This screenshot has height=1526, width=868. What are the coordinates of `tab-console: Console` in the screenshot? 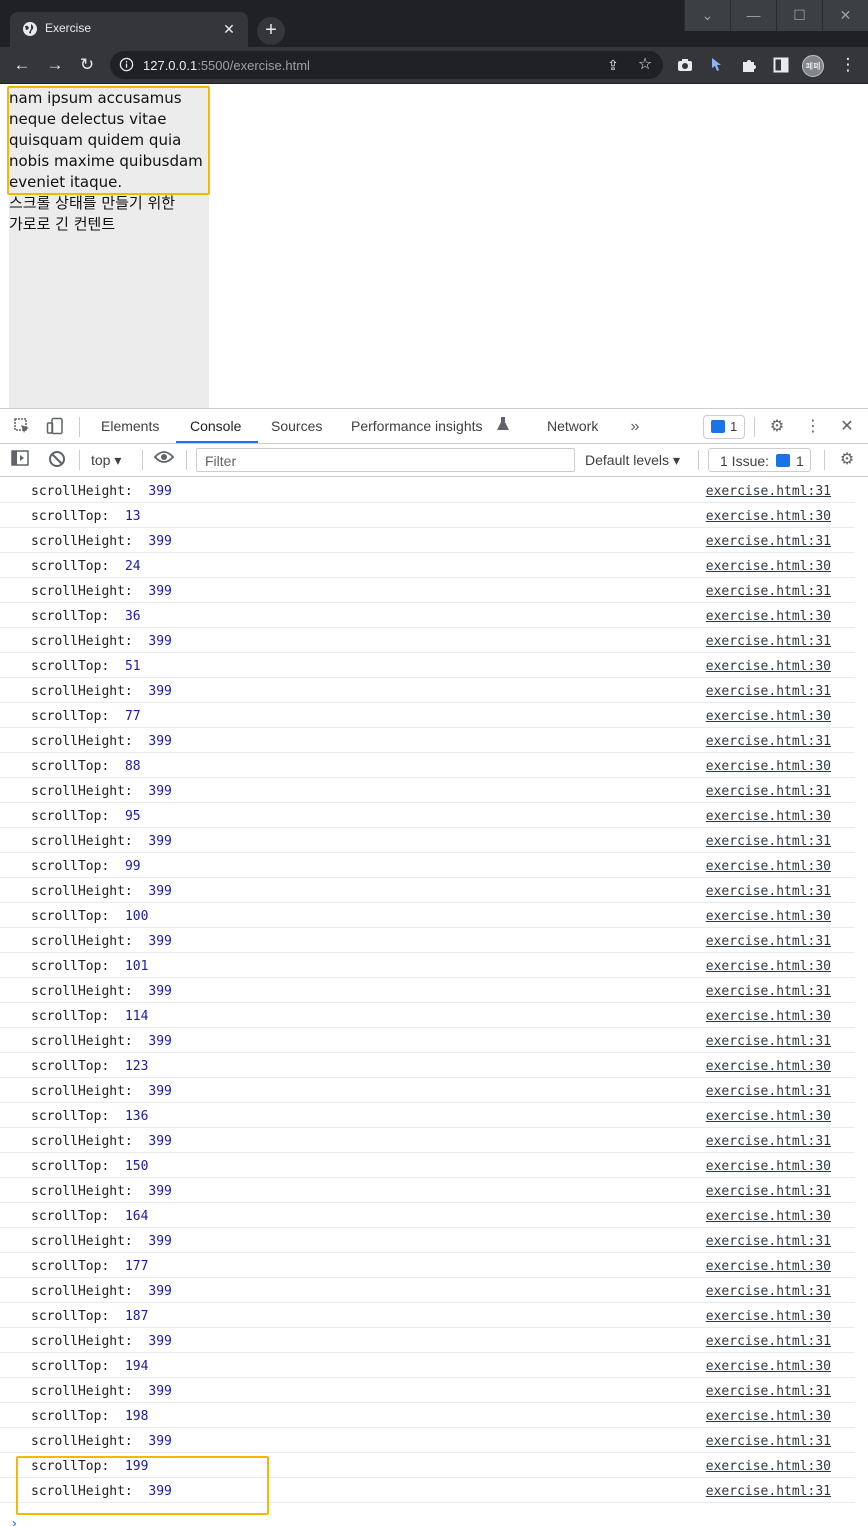 It's located at (215, 426).